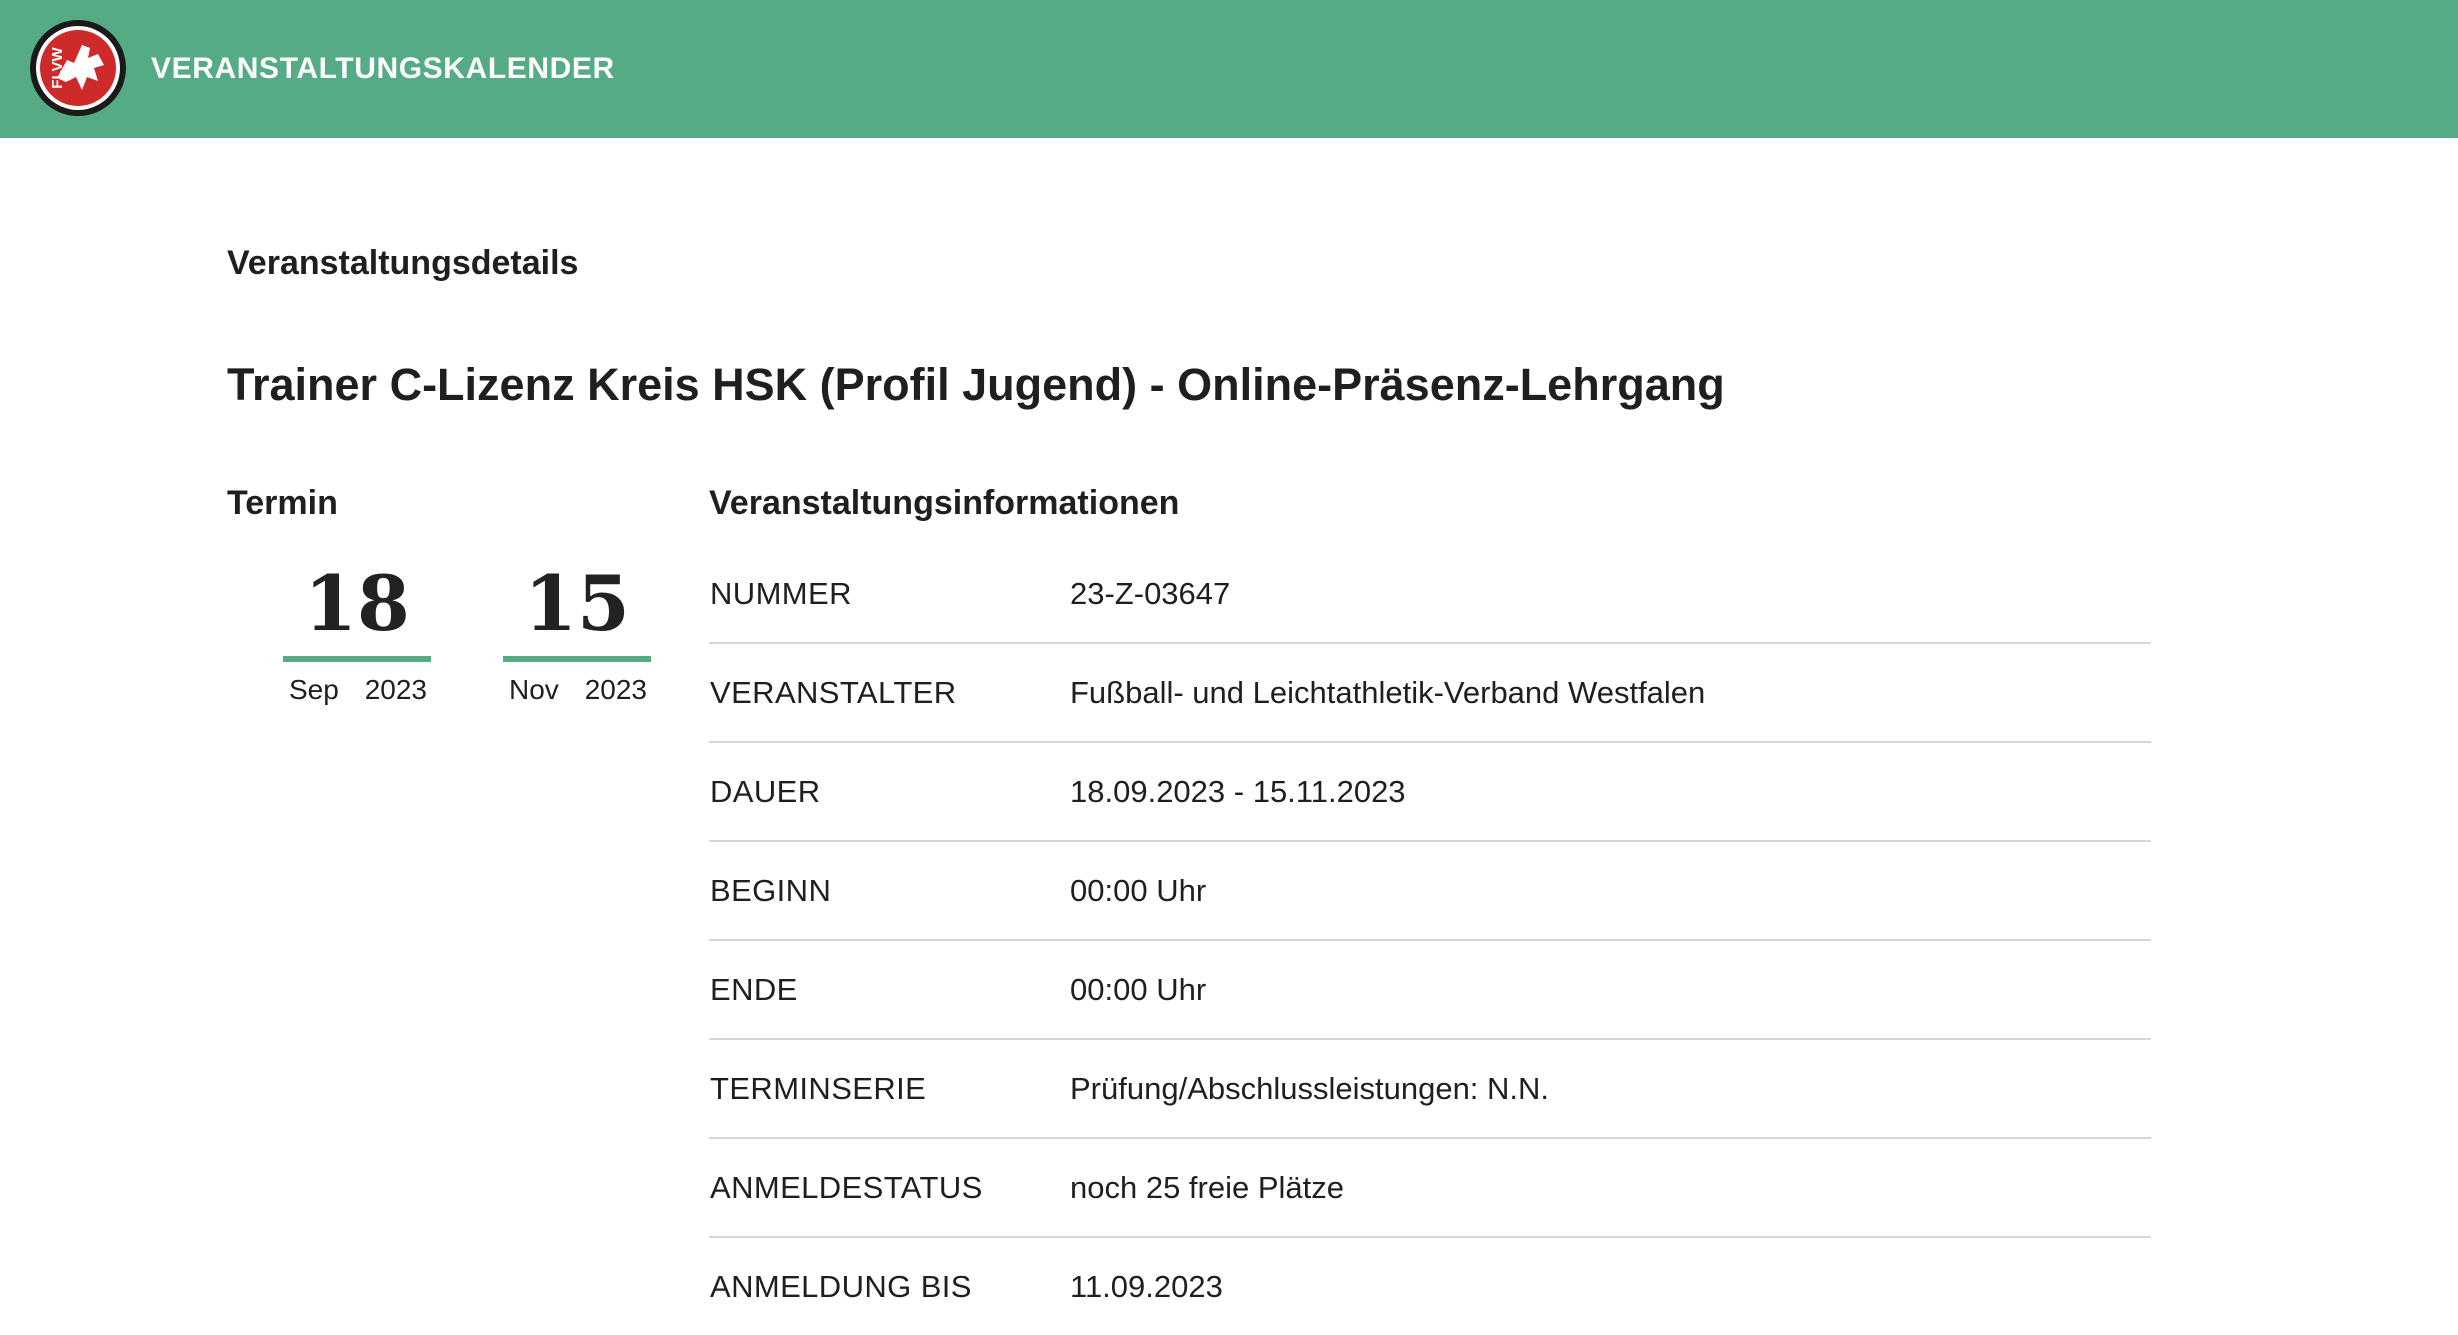 This screenshot has height=1335, width=2458. What do you see at coordinates (841, 1286) in the screenshot?
I see `info-label: ANMELDUNG BIS` at bounding box center [841, 1286].